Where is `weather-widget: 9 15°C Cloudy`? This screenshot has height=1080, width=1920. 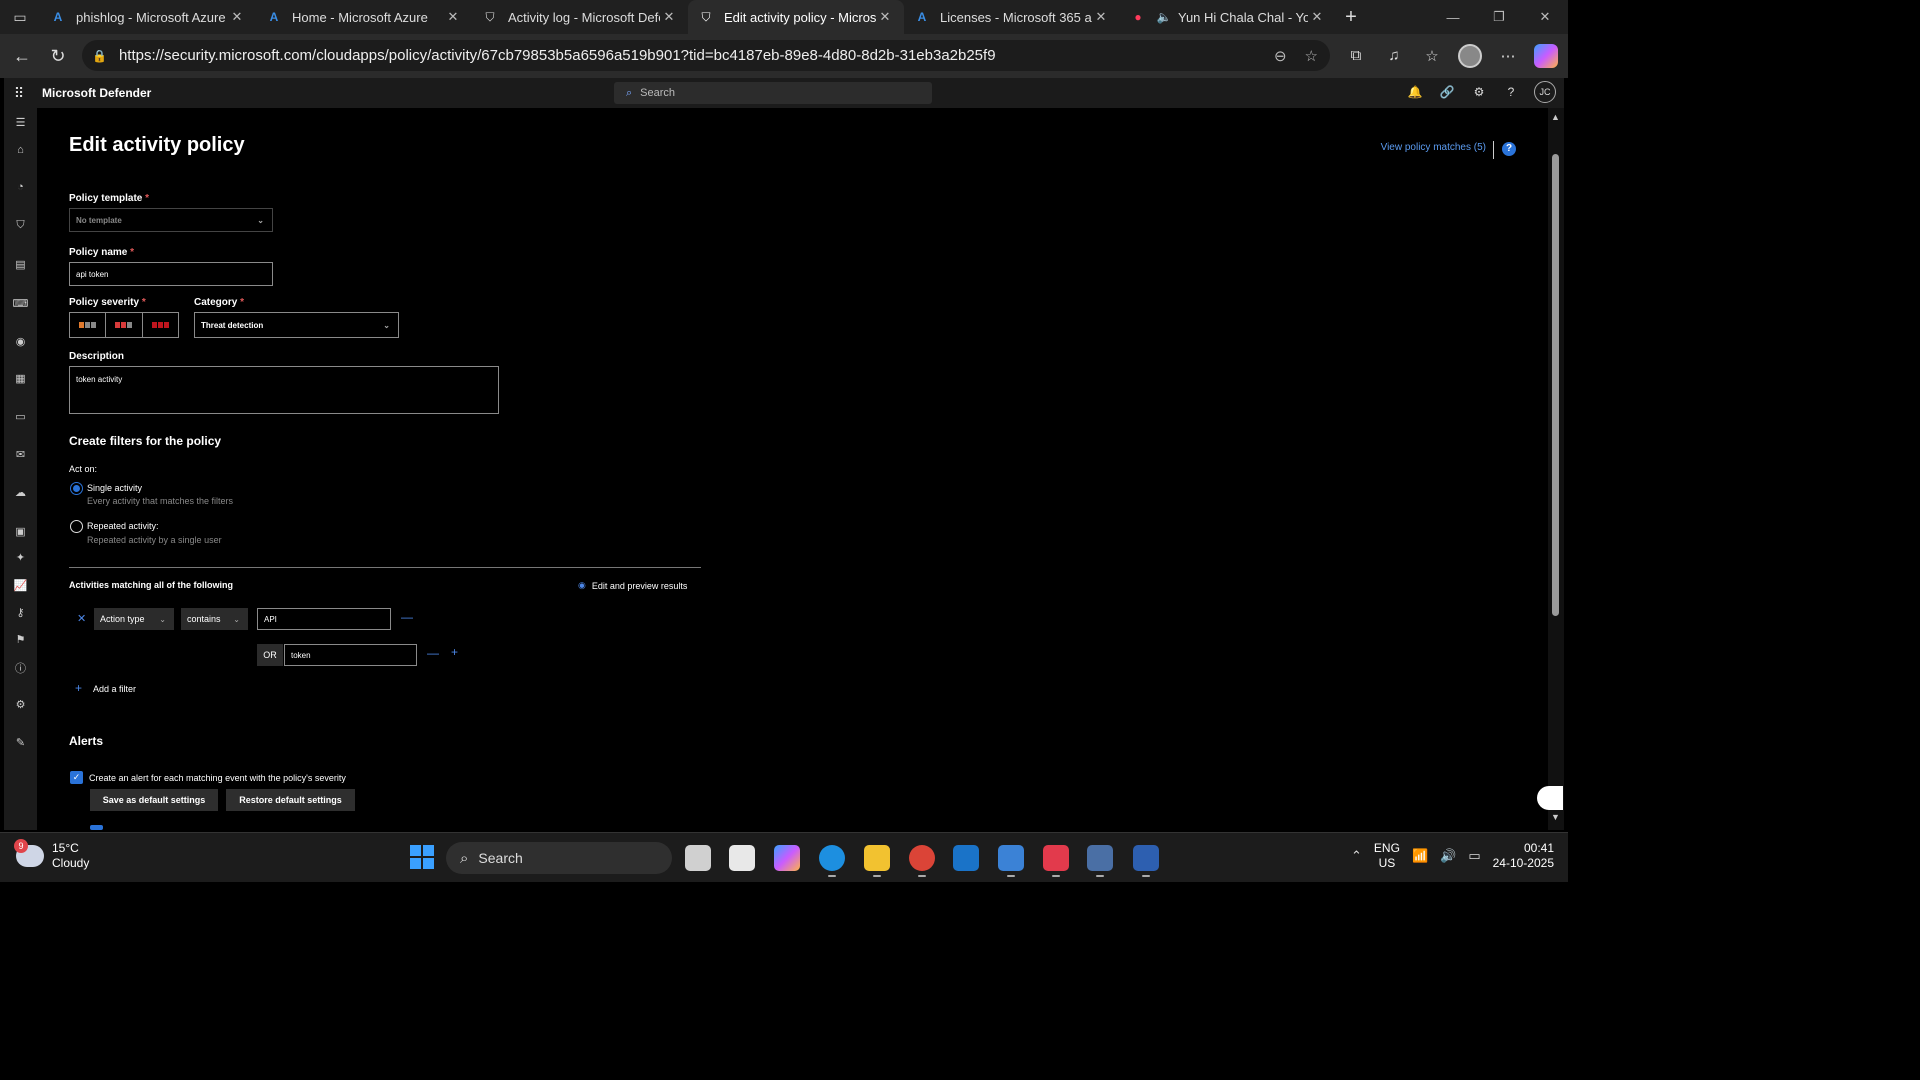 weather-widget: 9 15°C Cloudy is located at coordinates (51, 855).